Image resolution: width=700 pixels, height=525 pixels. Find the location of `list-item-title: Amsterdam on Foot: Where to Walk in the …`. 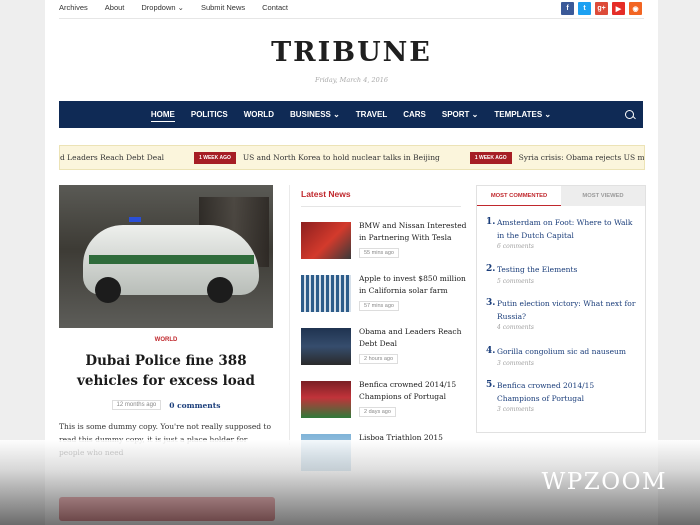

list-item-title: Amsterdam on Foot: Where to Walk in the … is located at coordinates (567, 229).